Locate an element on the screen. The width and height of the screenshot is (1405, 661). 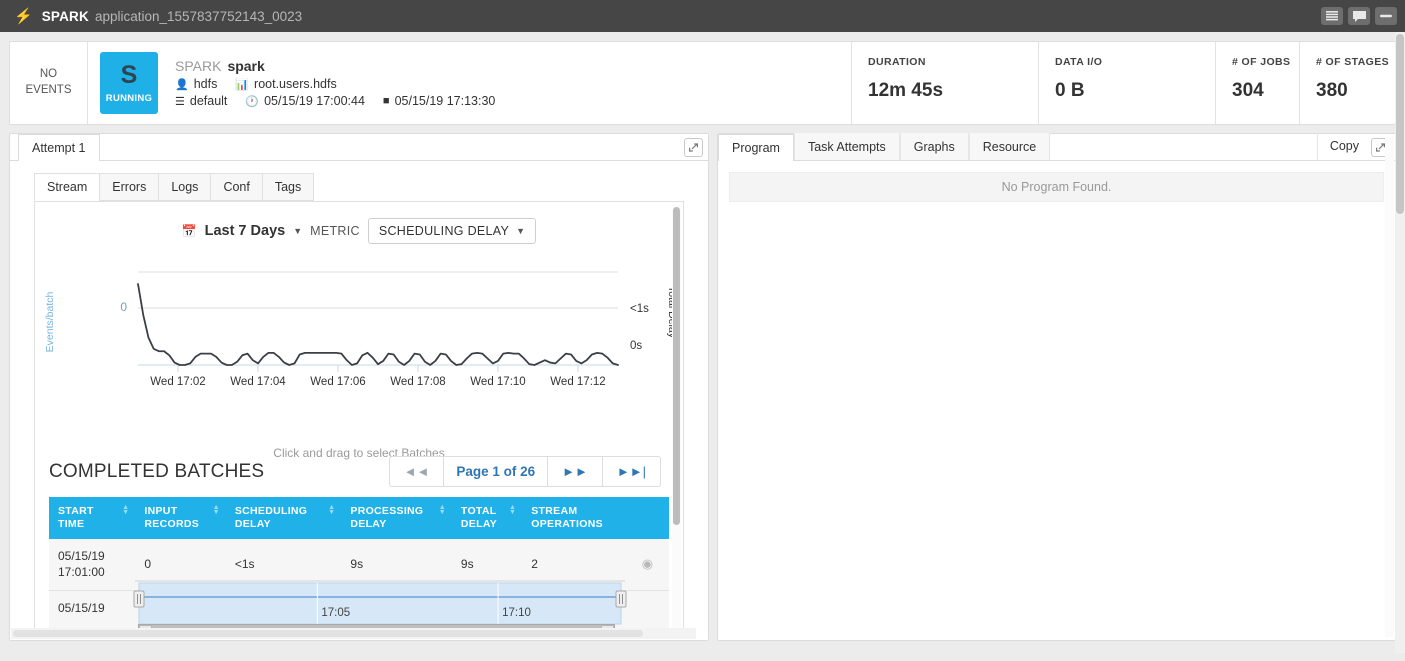
database-icon: ☰ is located at coordinates (180, 101).